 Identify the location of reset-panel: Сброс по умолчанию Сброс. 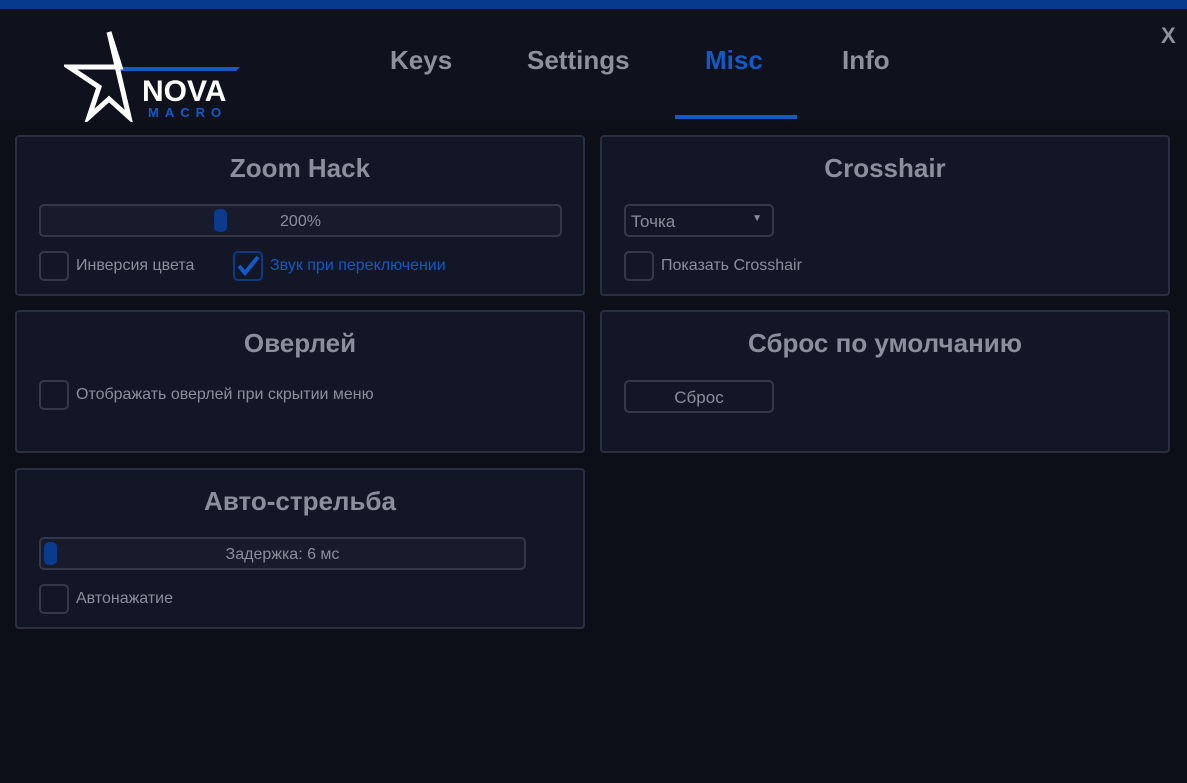
(885, 381).